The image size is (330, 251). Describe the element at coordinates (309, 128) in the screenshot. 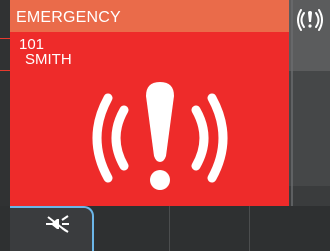

I see `status-bar-middle` at that location.